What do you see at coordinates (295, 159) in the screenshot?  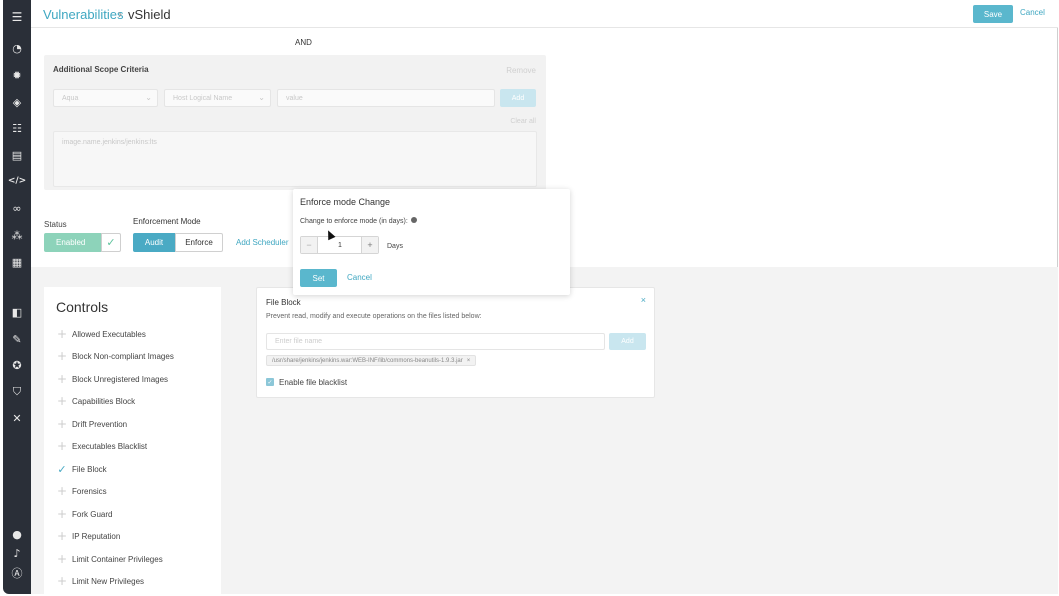 I see `scope-values-textarea: image.name.jenkins/jenkins:lts` at bounding box center [295, 159].